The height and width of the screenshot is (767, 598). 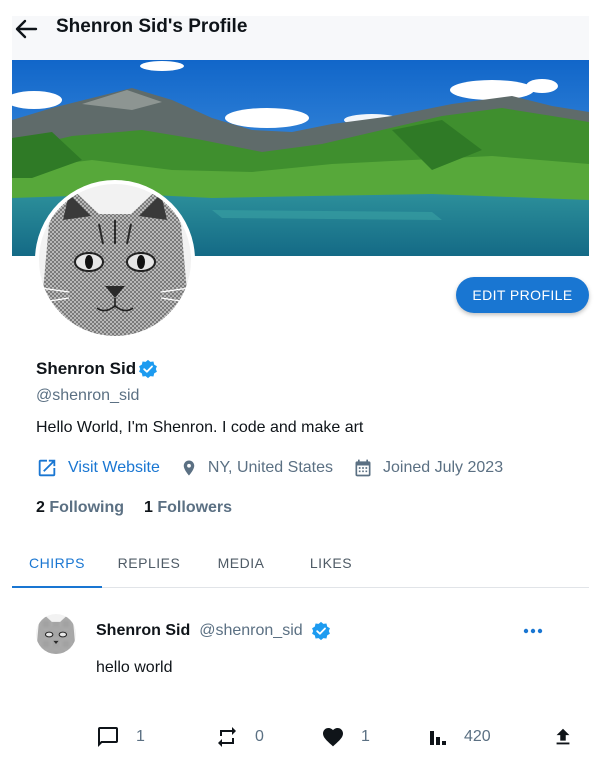 I want to click on external-link-icon, so click(x=47, y=468).